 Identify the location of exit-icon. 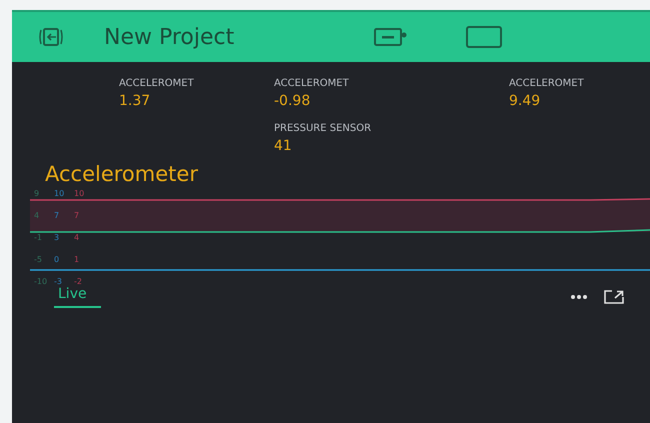
(51, 37).